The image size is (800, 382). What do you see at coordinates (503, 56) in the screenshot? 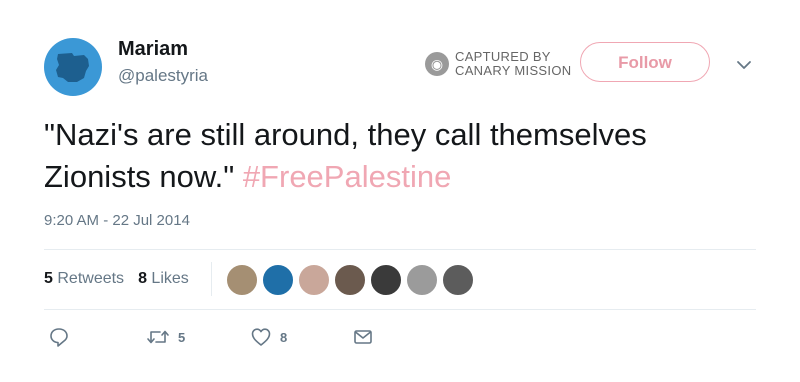
I see `watermark-line1: CAPTURED BY` at bounding box center [503, 56].